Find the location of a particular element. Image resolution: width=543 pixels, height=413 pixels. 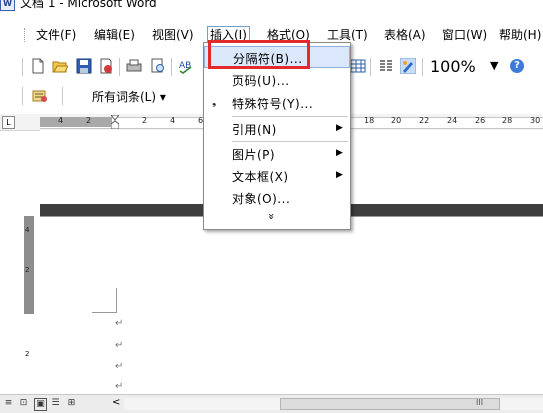

view-bar: ≡ ⊡ ▣ ☰ ⊞ < III is located at coordinates (271, 403).